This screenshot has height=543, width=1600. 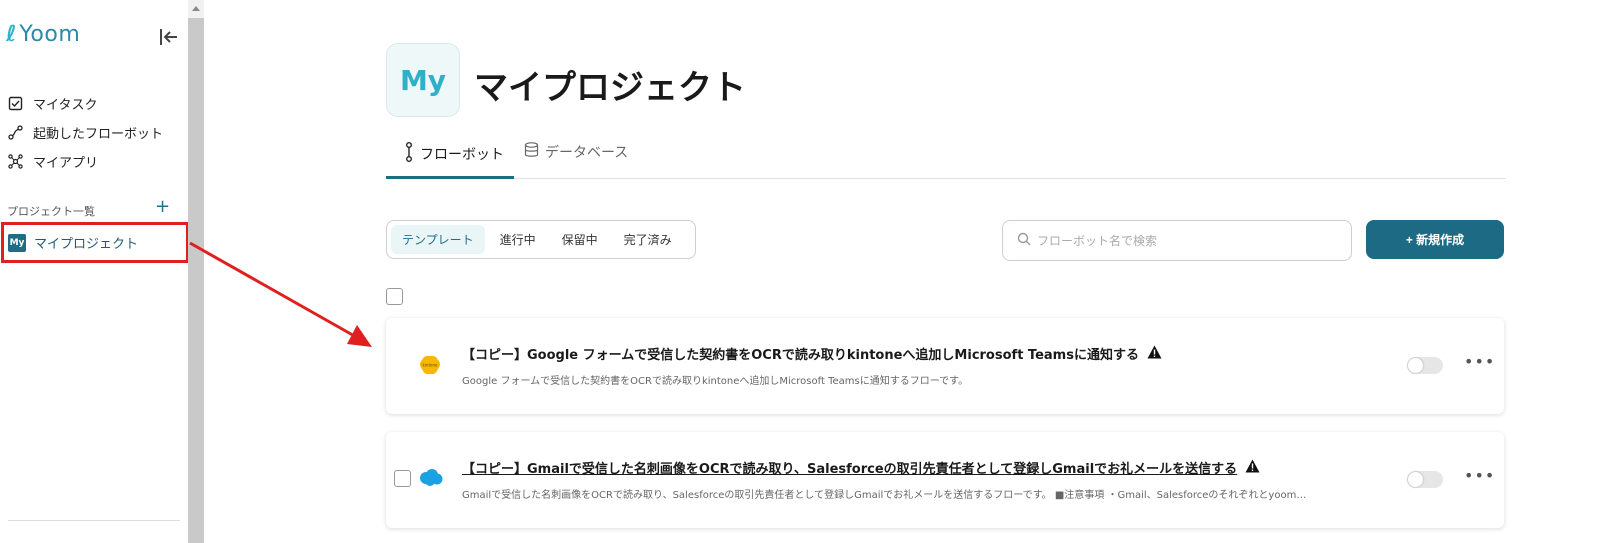 I want to click on sidebar-item-my-tasks: マイタスク, so click(x=52, y=103).